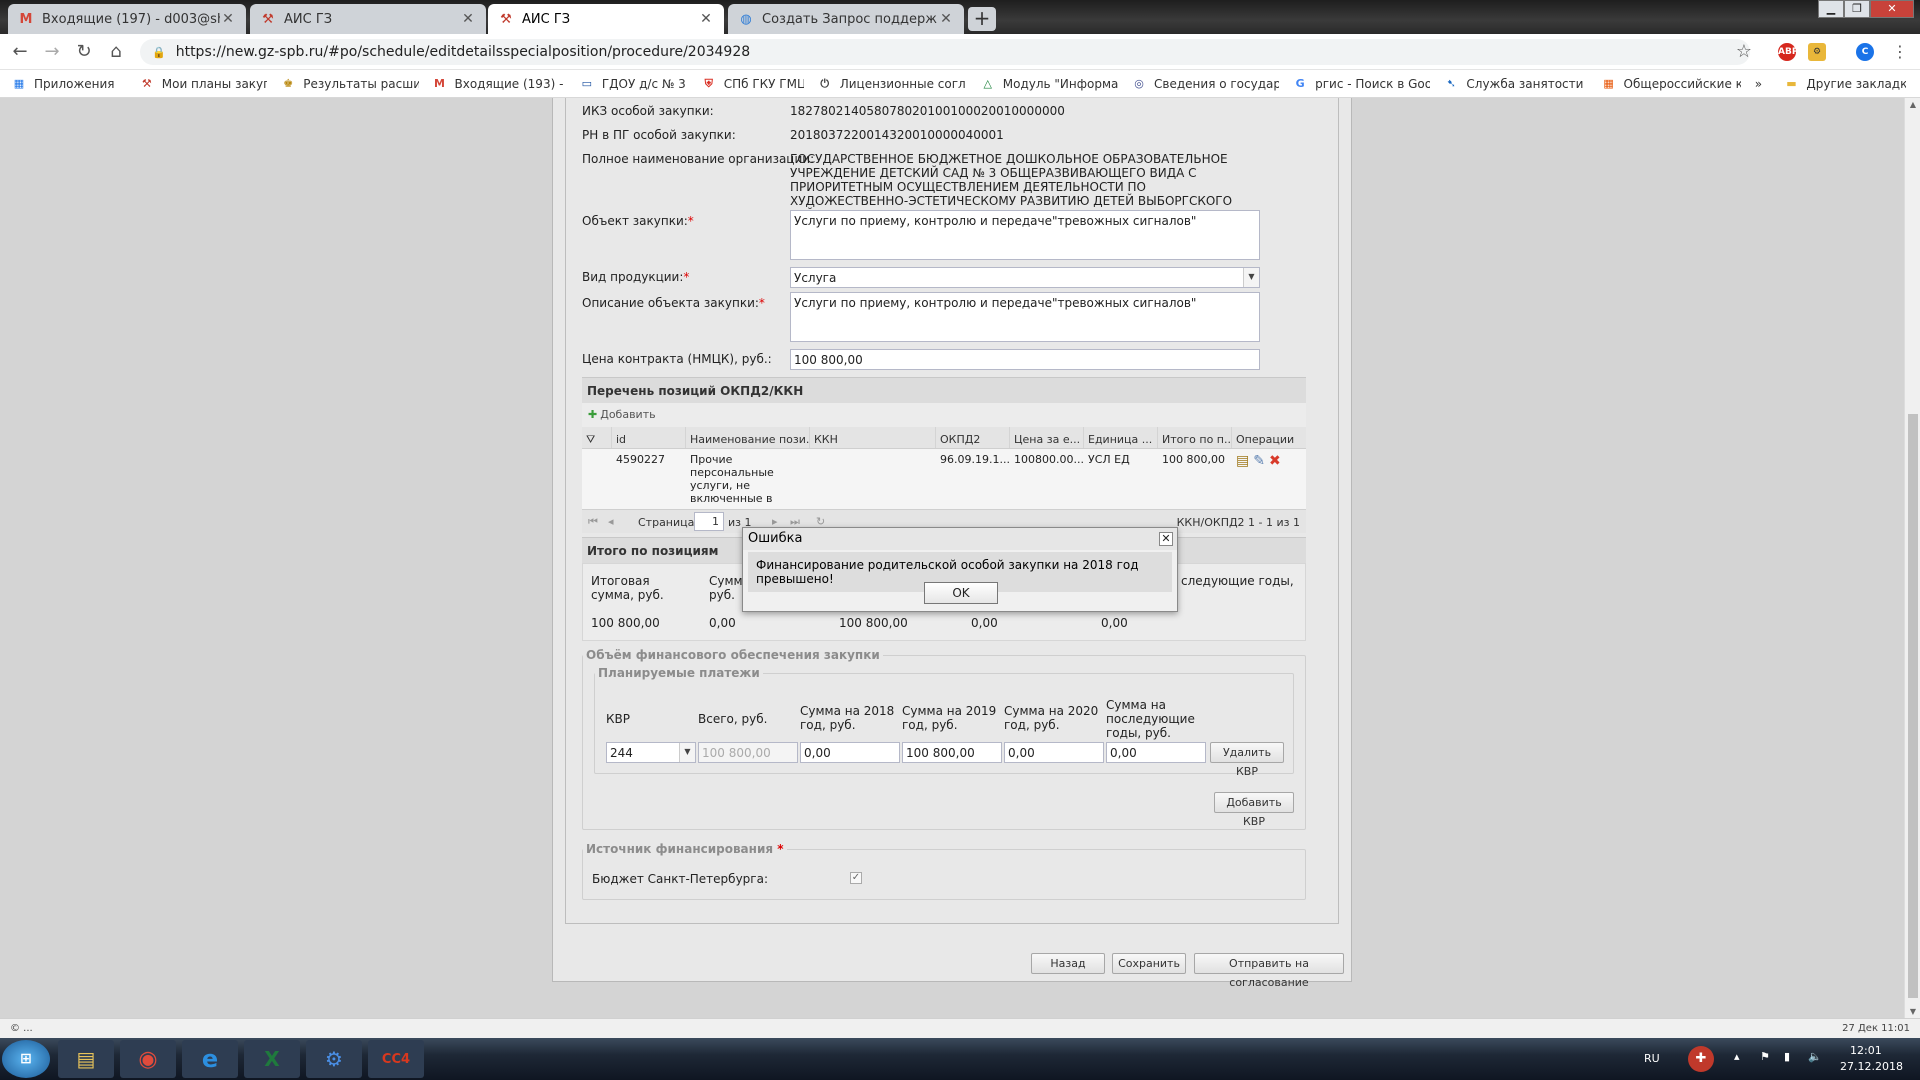 The height and width of the screenshot is (1080, 1920). I want to click on delete-kvr-button: Удалить КВР, so click(1247, 760).